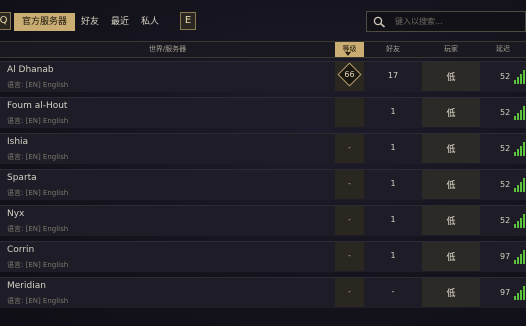  What do you see at coordinates (16, 214) in the screenshot?
I see `server-name: Nyx` at bounding box center [16, 214].